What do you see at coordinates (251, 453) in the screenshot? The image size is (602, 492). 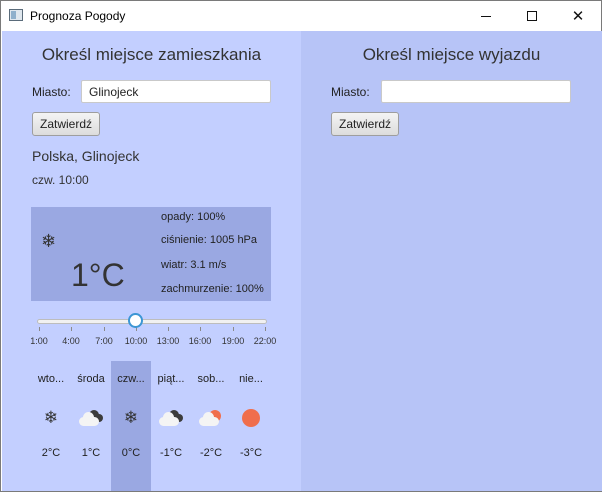 I see `forecast-day-temp: -3°C` at bounding box center [251, 453].